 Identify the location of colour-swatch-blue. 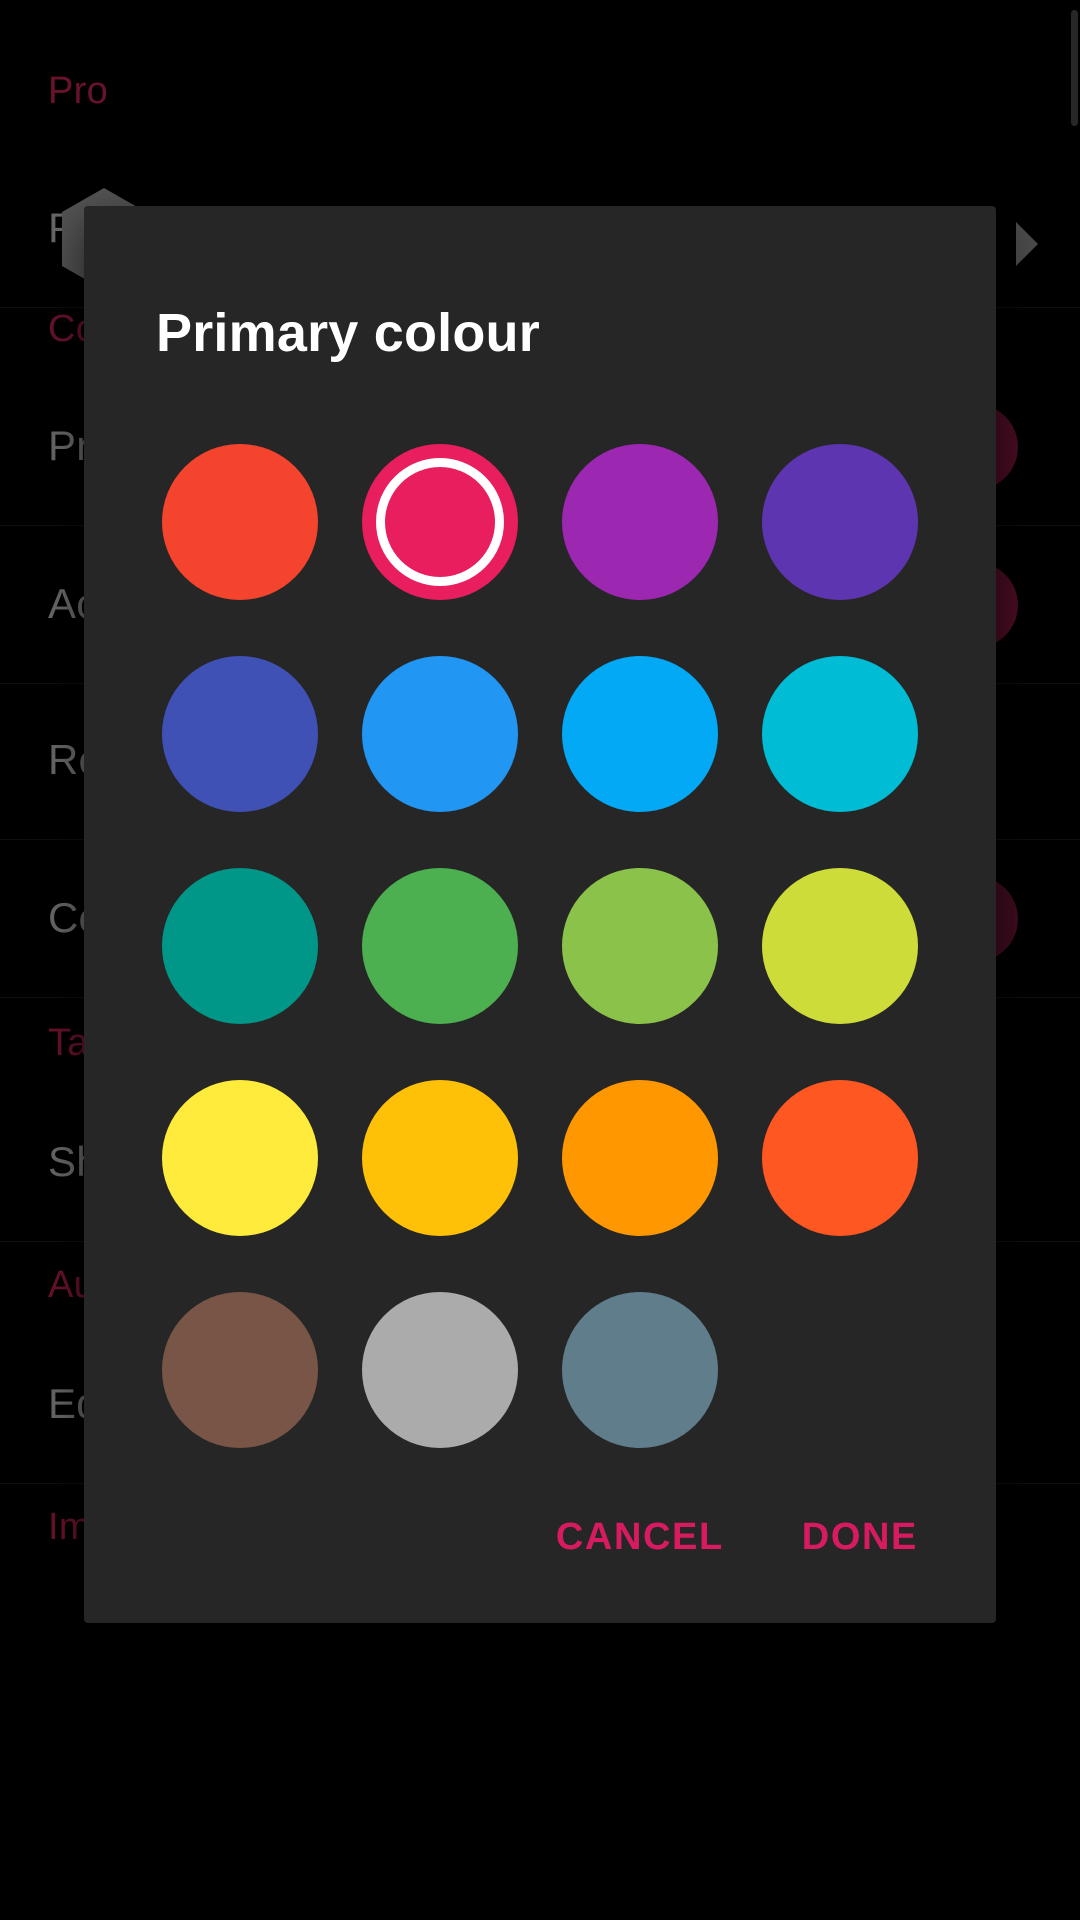
(440, 734).